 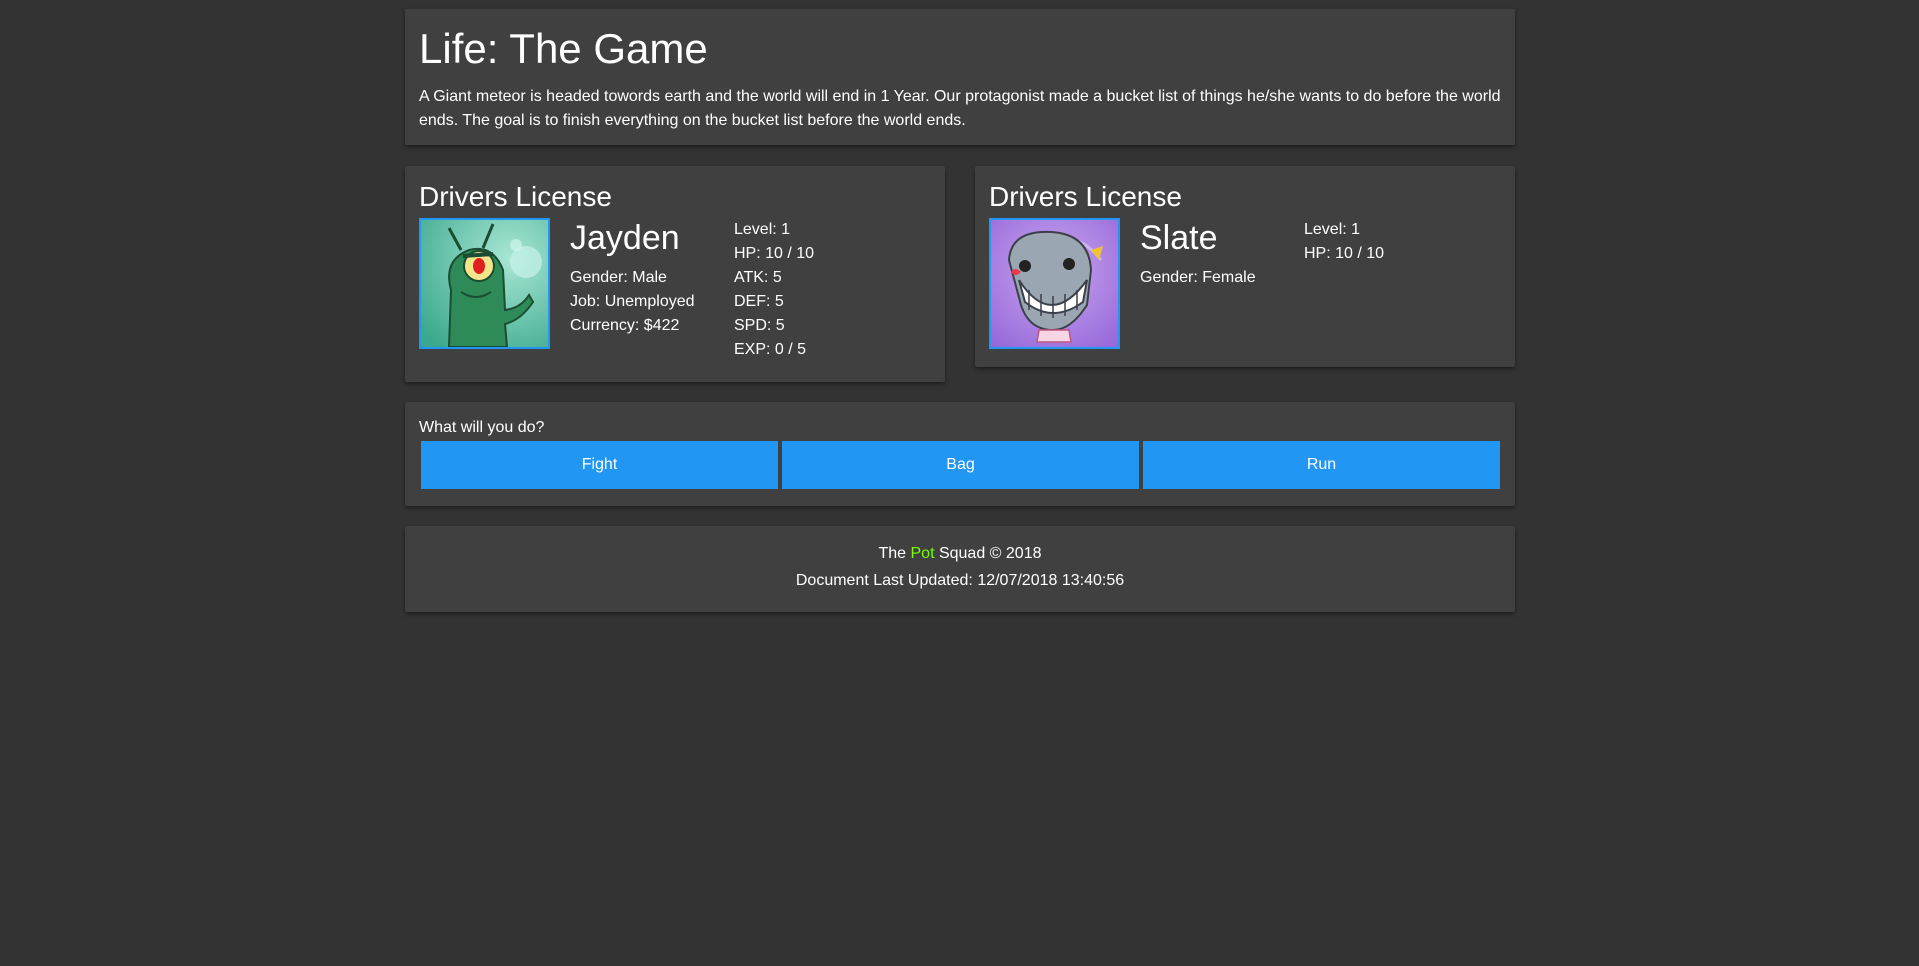 I want to click on opponent-info: Slate Gender: Female, so click(x=1215, y=254).